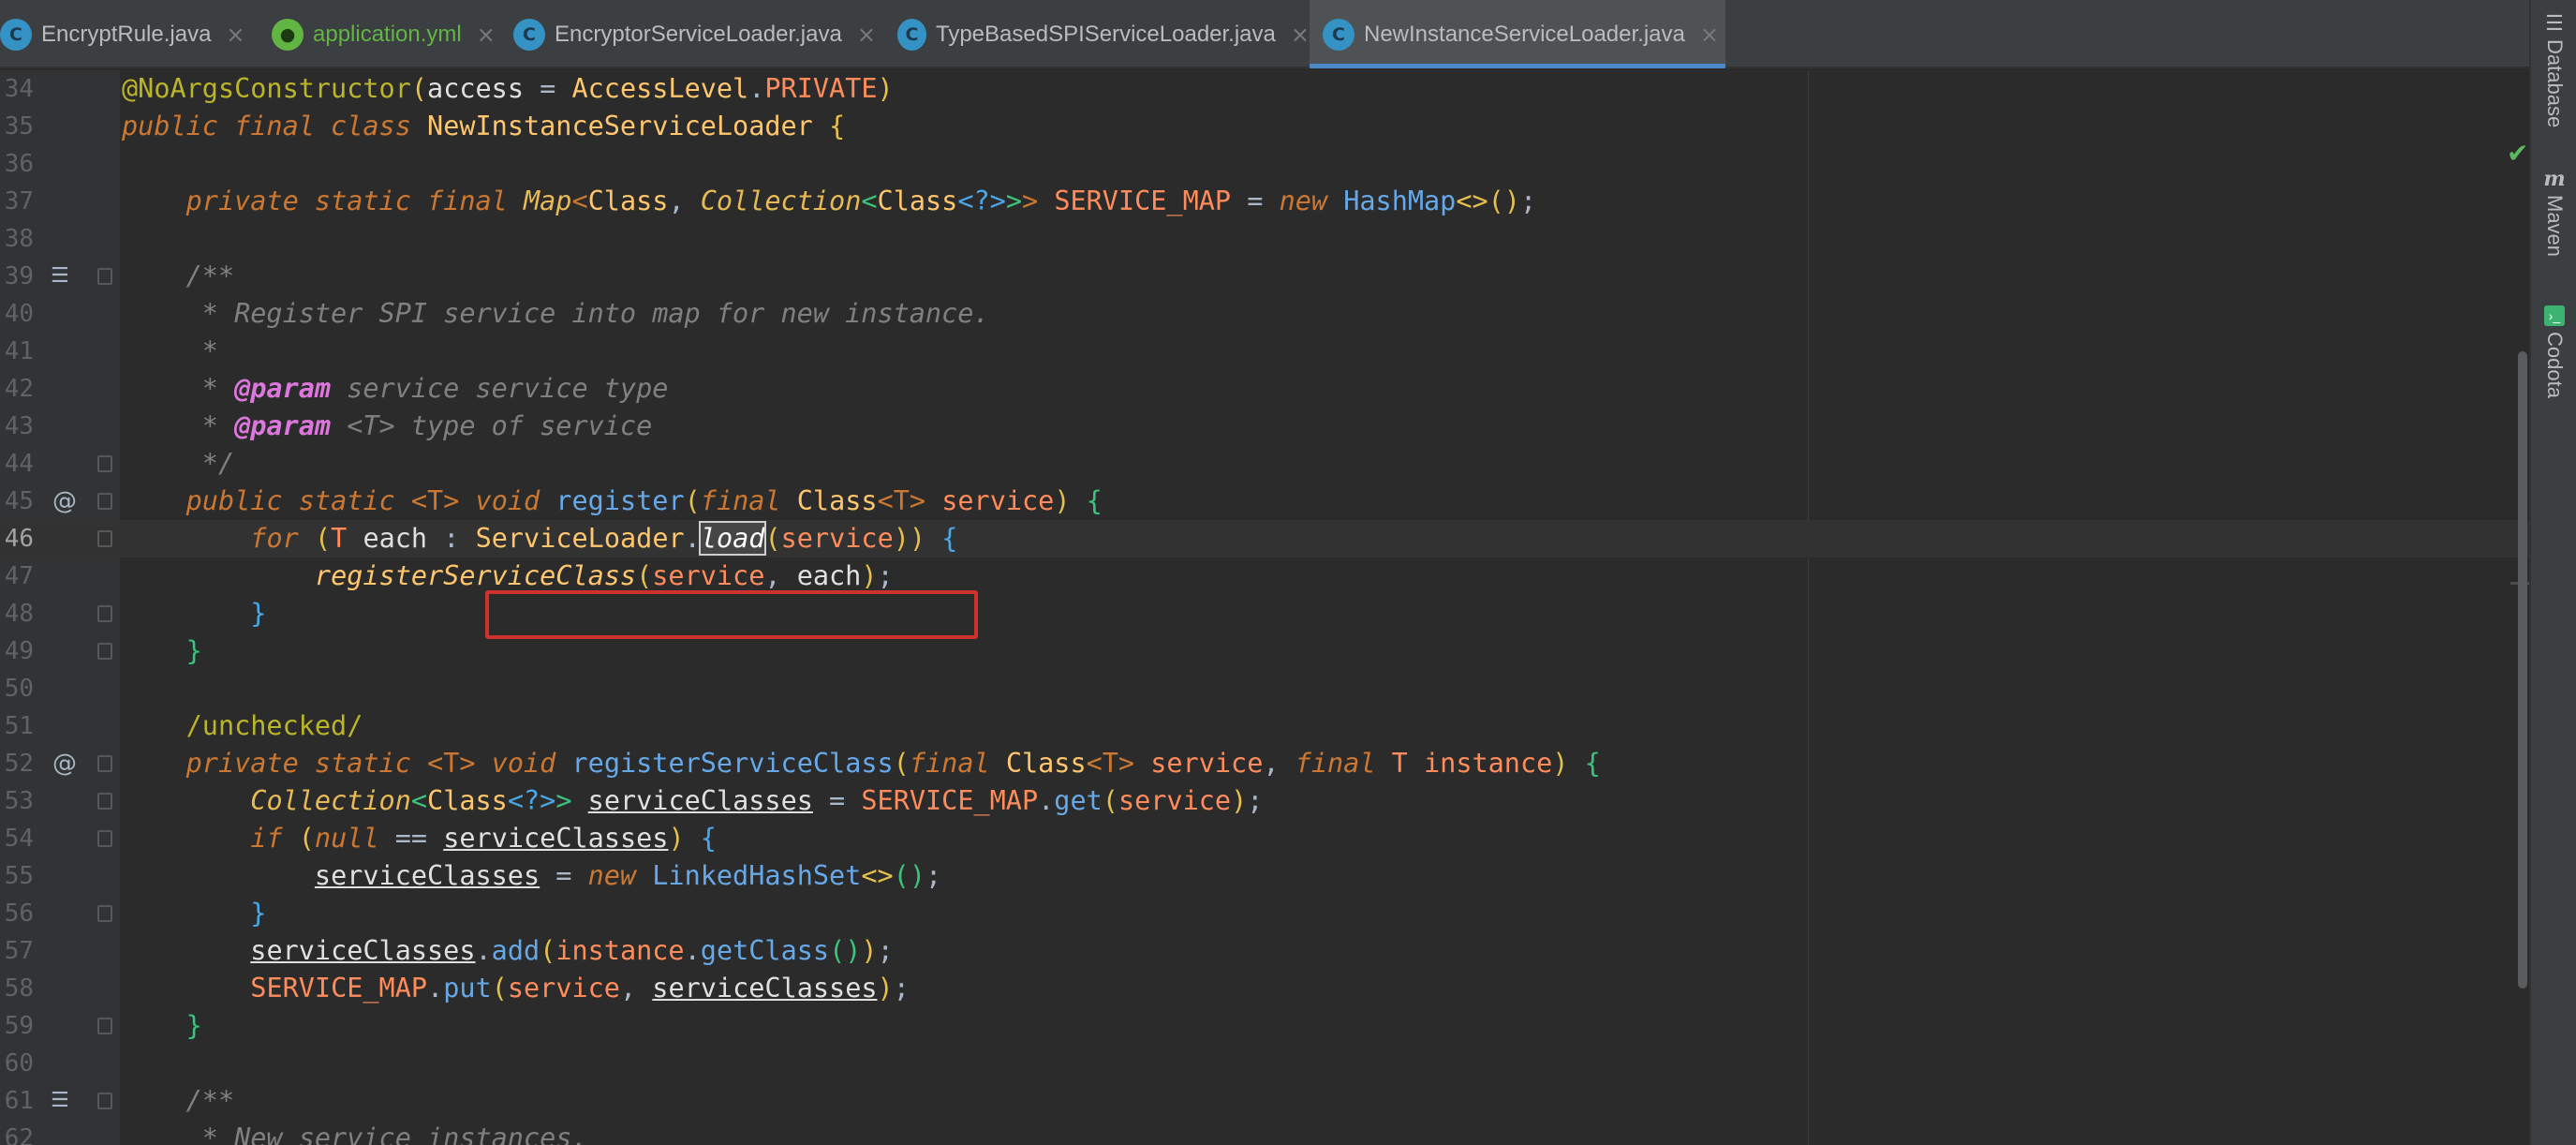 The image size is (2576, 1145). Describe the element at coordinates (288, 34) in the screenshot. I see `yaml-file-icon: ●` at that location.